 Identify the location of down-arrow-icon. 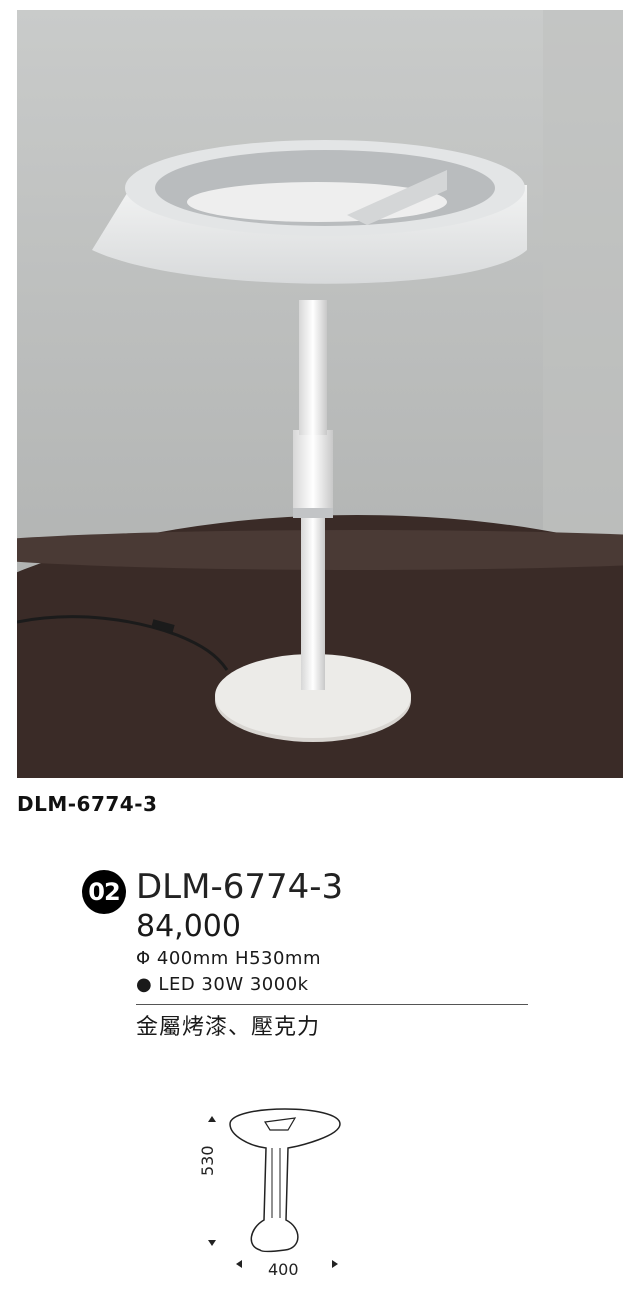
(212, 1243).